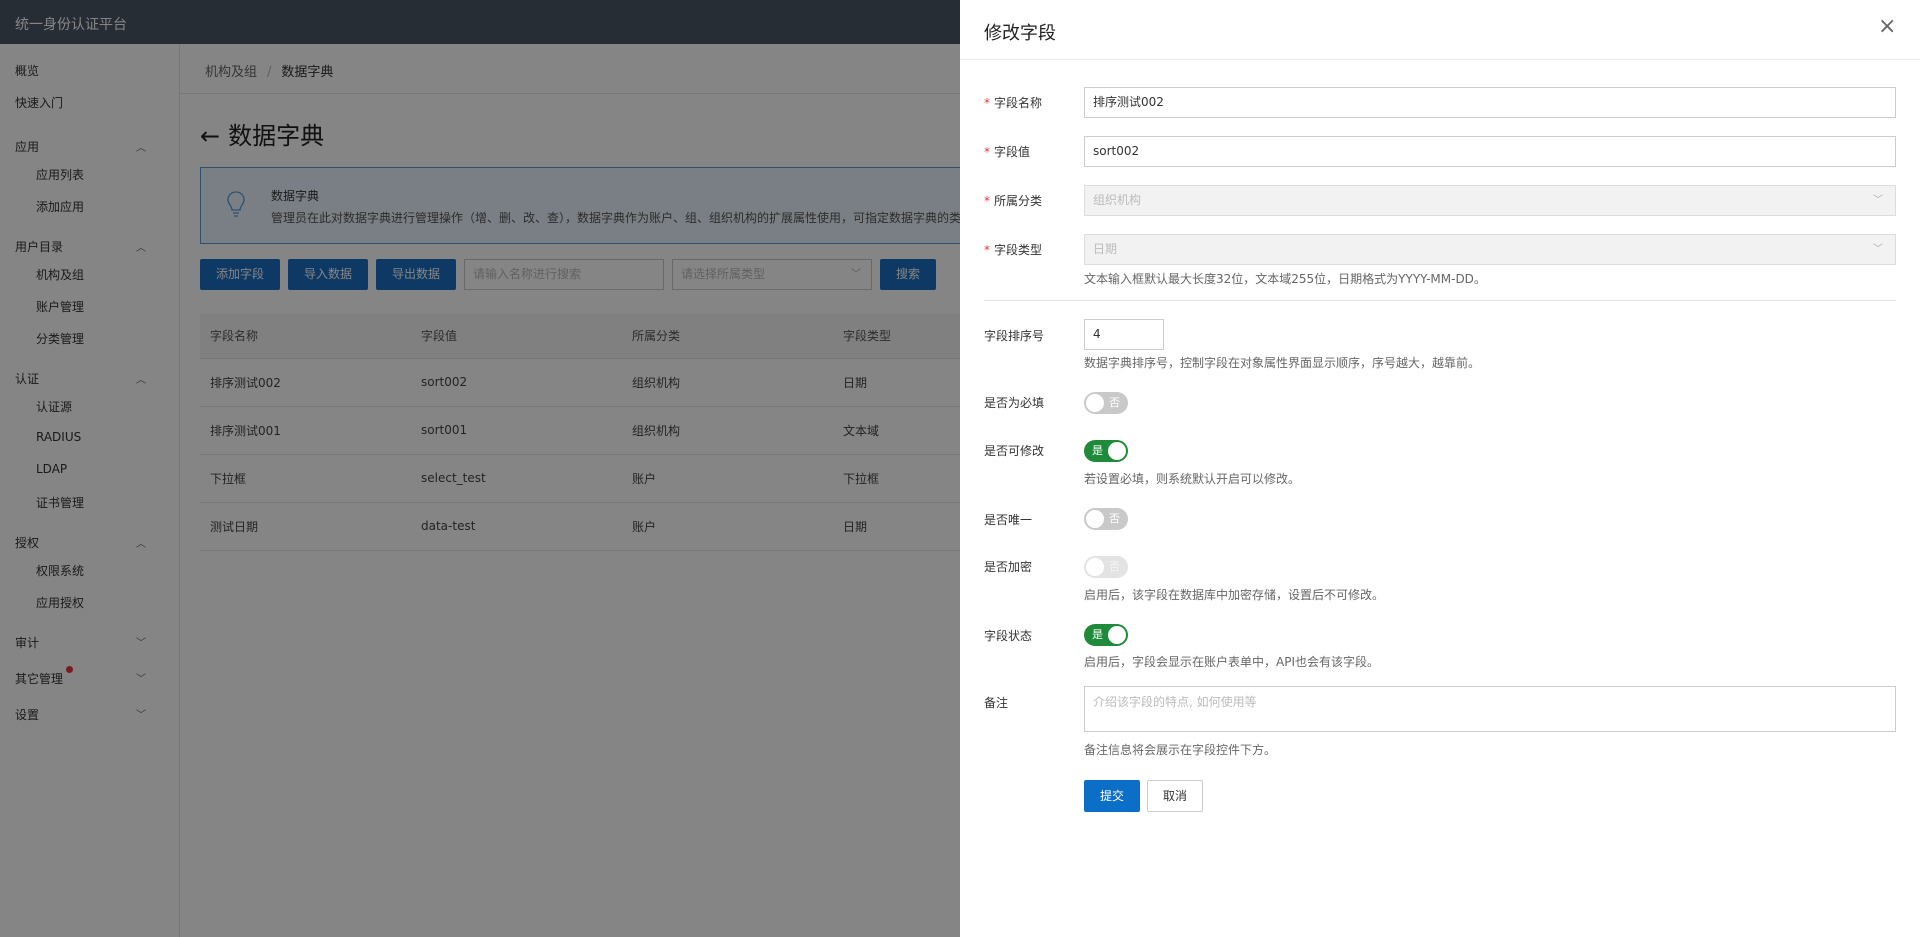 The image size is (1920, 937). I want to click on required-switch-label: 是否为必填, so click(1014, 403).